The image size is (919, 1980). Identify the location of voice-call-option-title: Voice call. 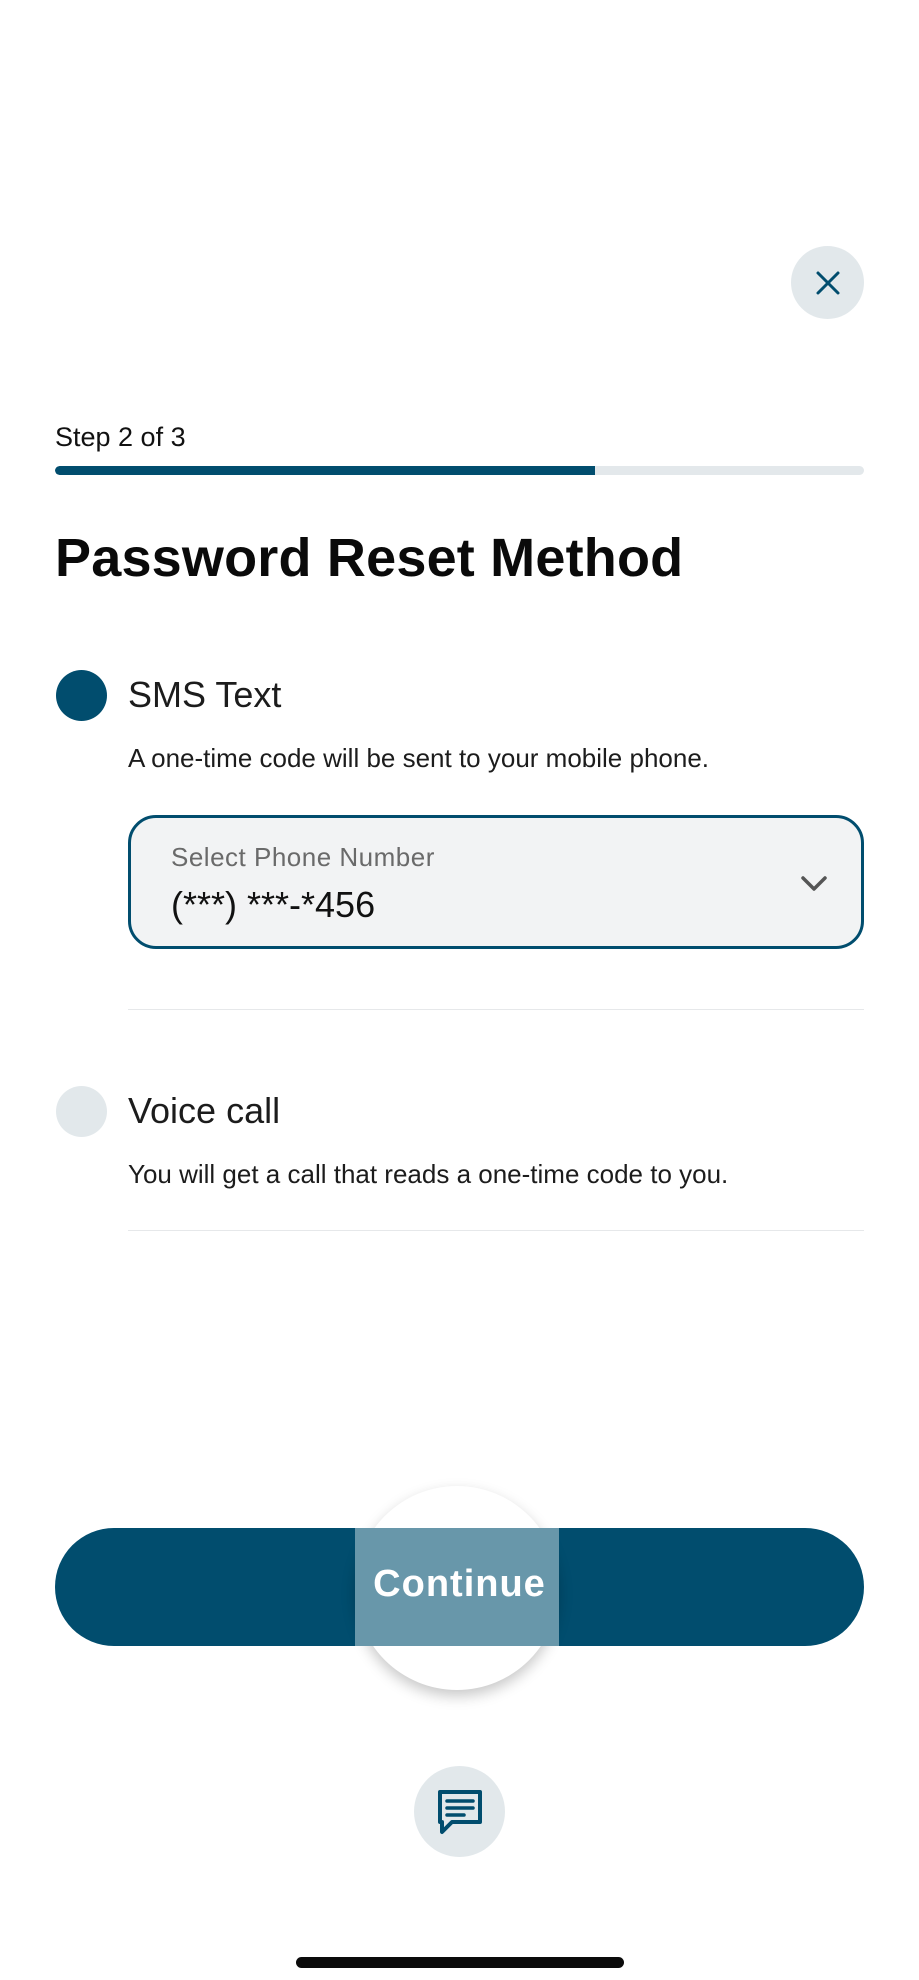
(204, 1111).